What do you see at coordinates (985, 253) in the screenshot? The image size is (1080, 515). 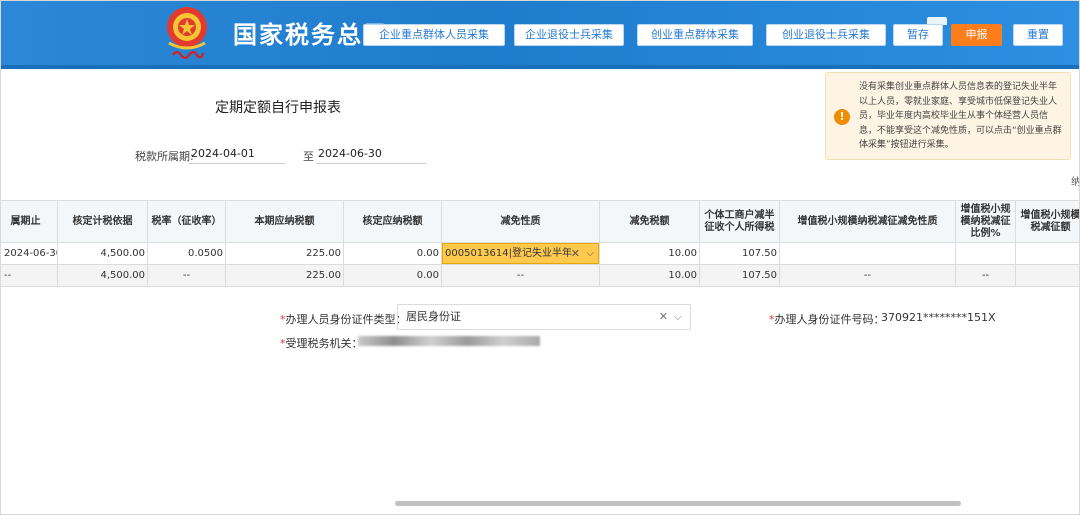 I see `cell-vat-ratio` at bounding box center [985, 253].